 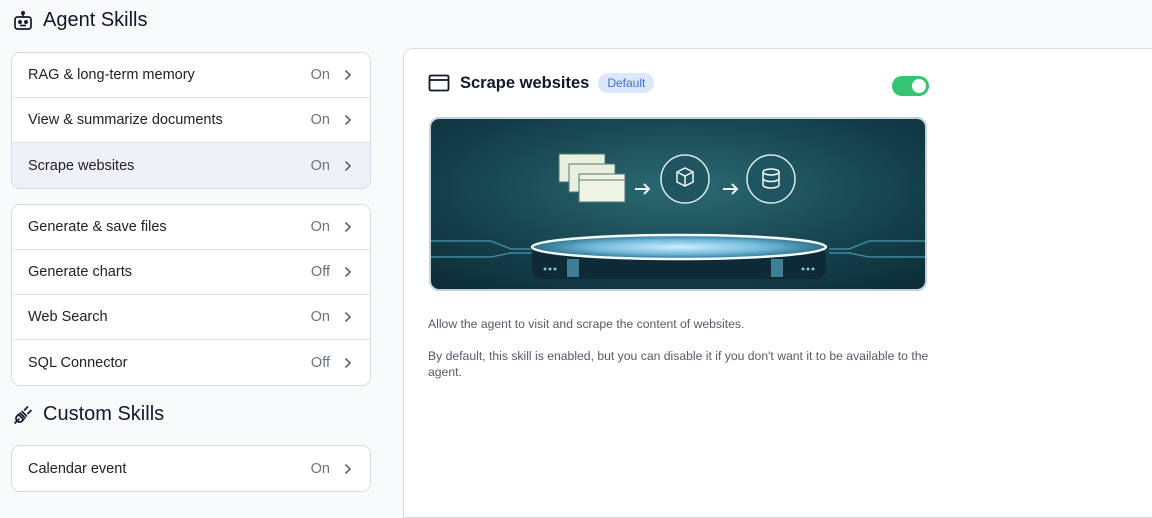 I want to click on skill-row-calendar-event: Calendar event On, so click(x=191, y=468).